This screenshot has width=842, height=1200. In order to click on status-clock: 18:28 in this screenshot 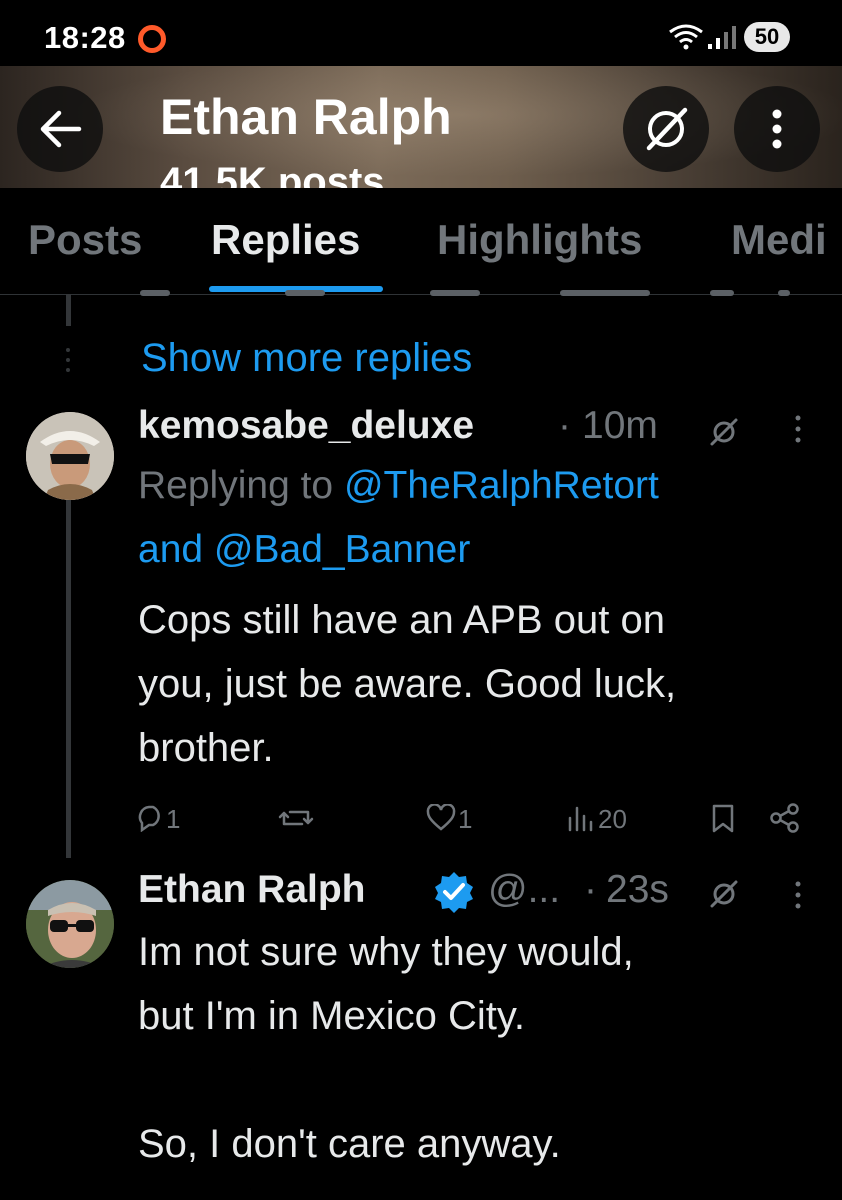, I will do `click(85, 37)`.